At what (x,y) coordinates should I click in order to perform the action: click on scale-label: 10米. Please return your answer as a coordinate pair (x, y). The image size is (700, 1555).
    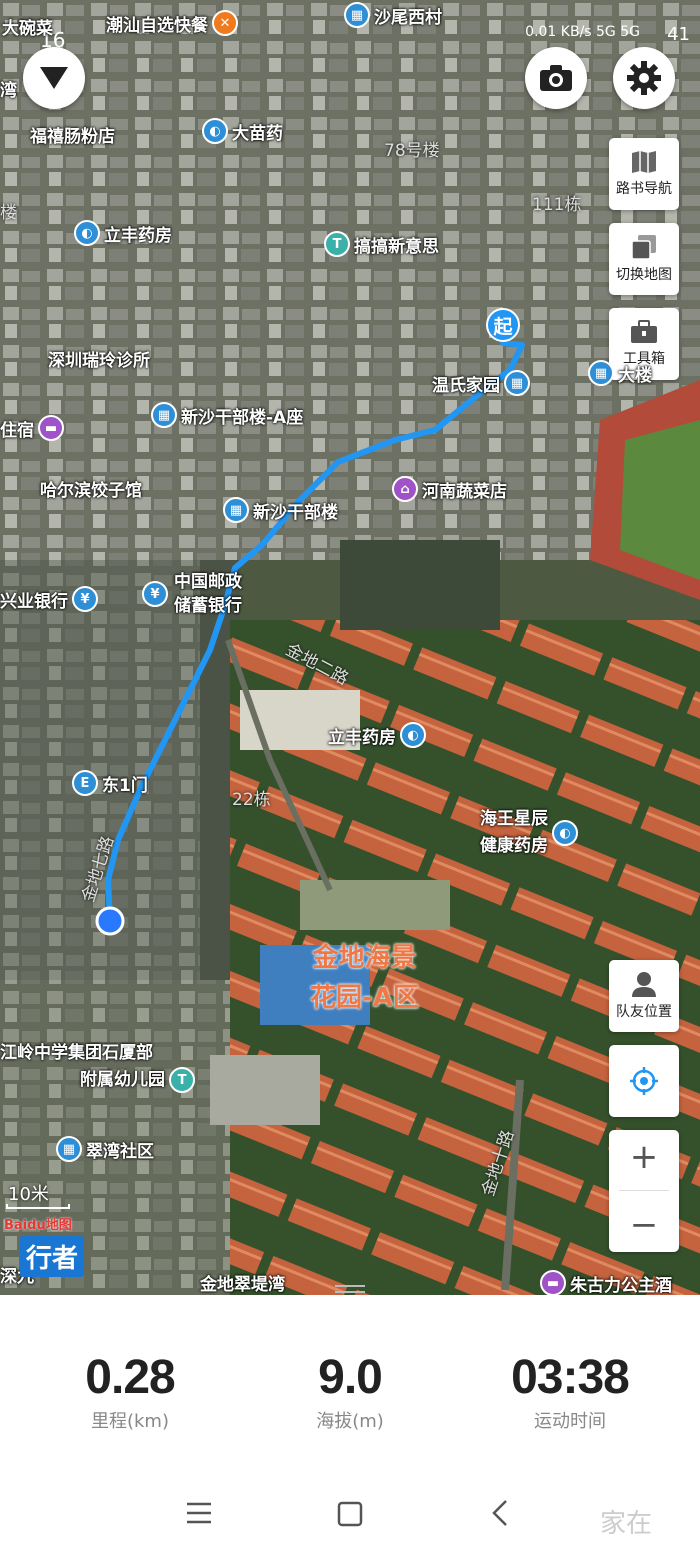
    Looking at the image, I should click on (28, 1194).